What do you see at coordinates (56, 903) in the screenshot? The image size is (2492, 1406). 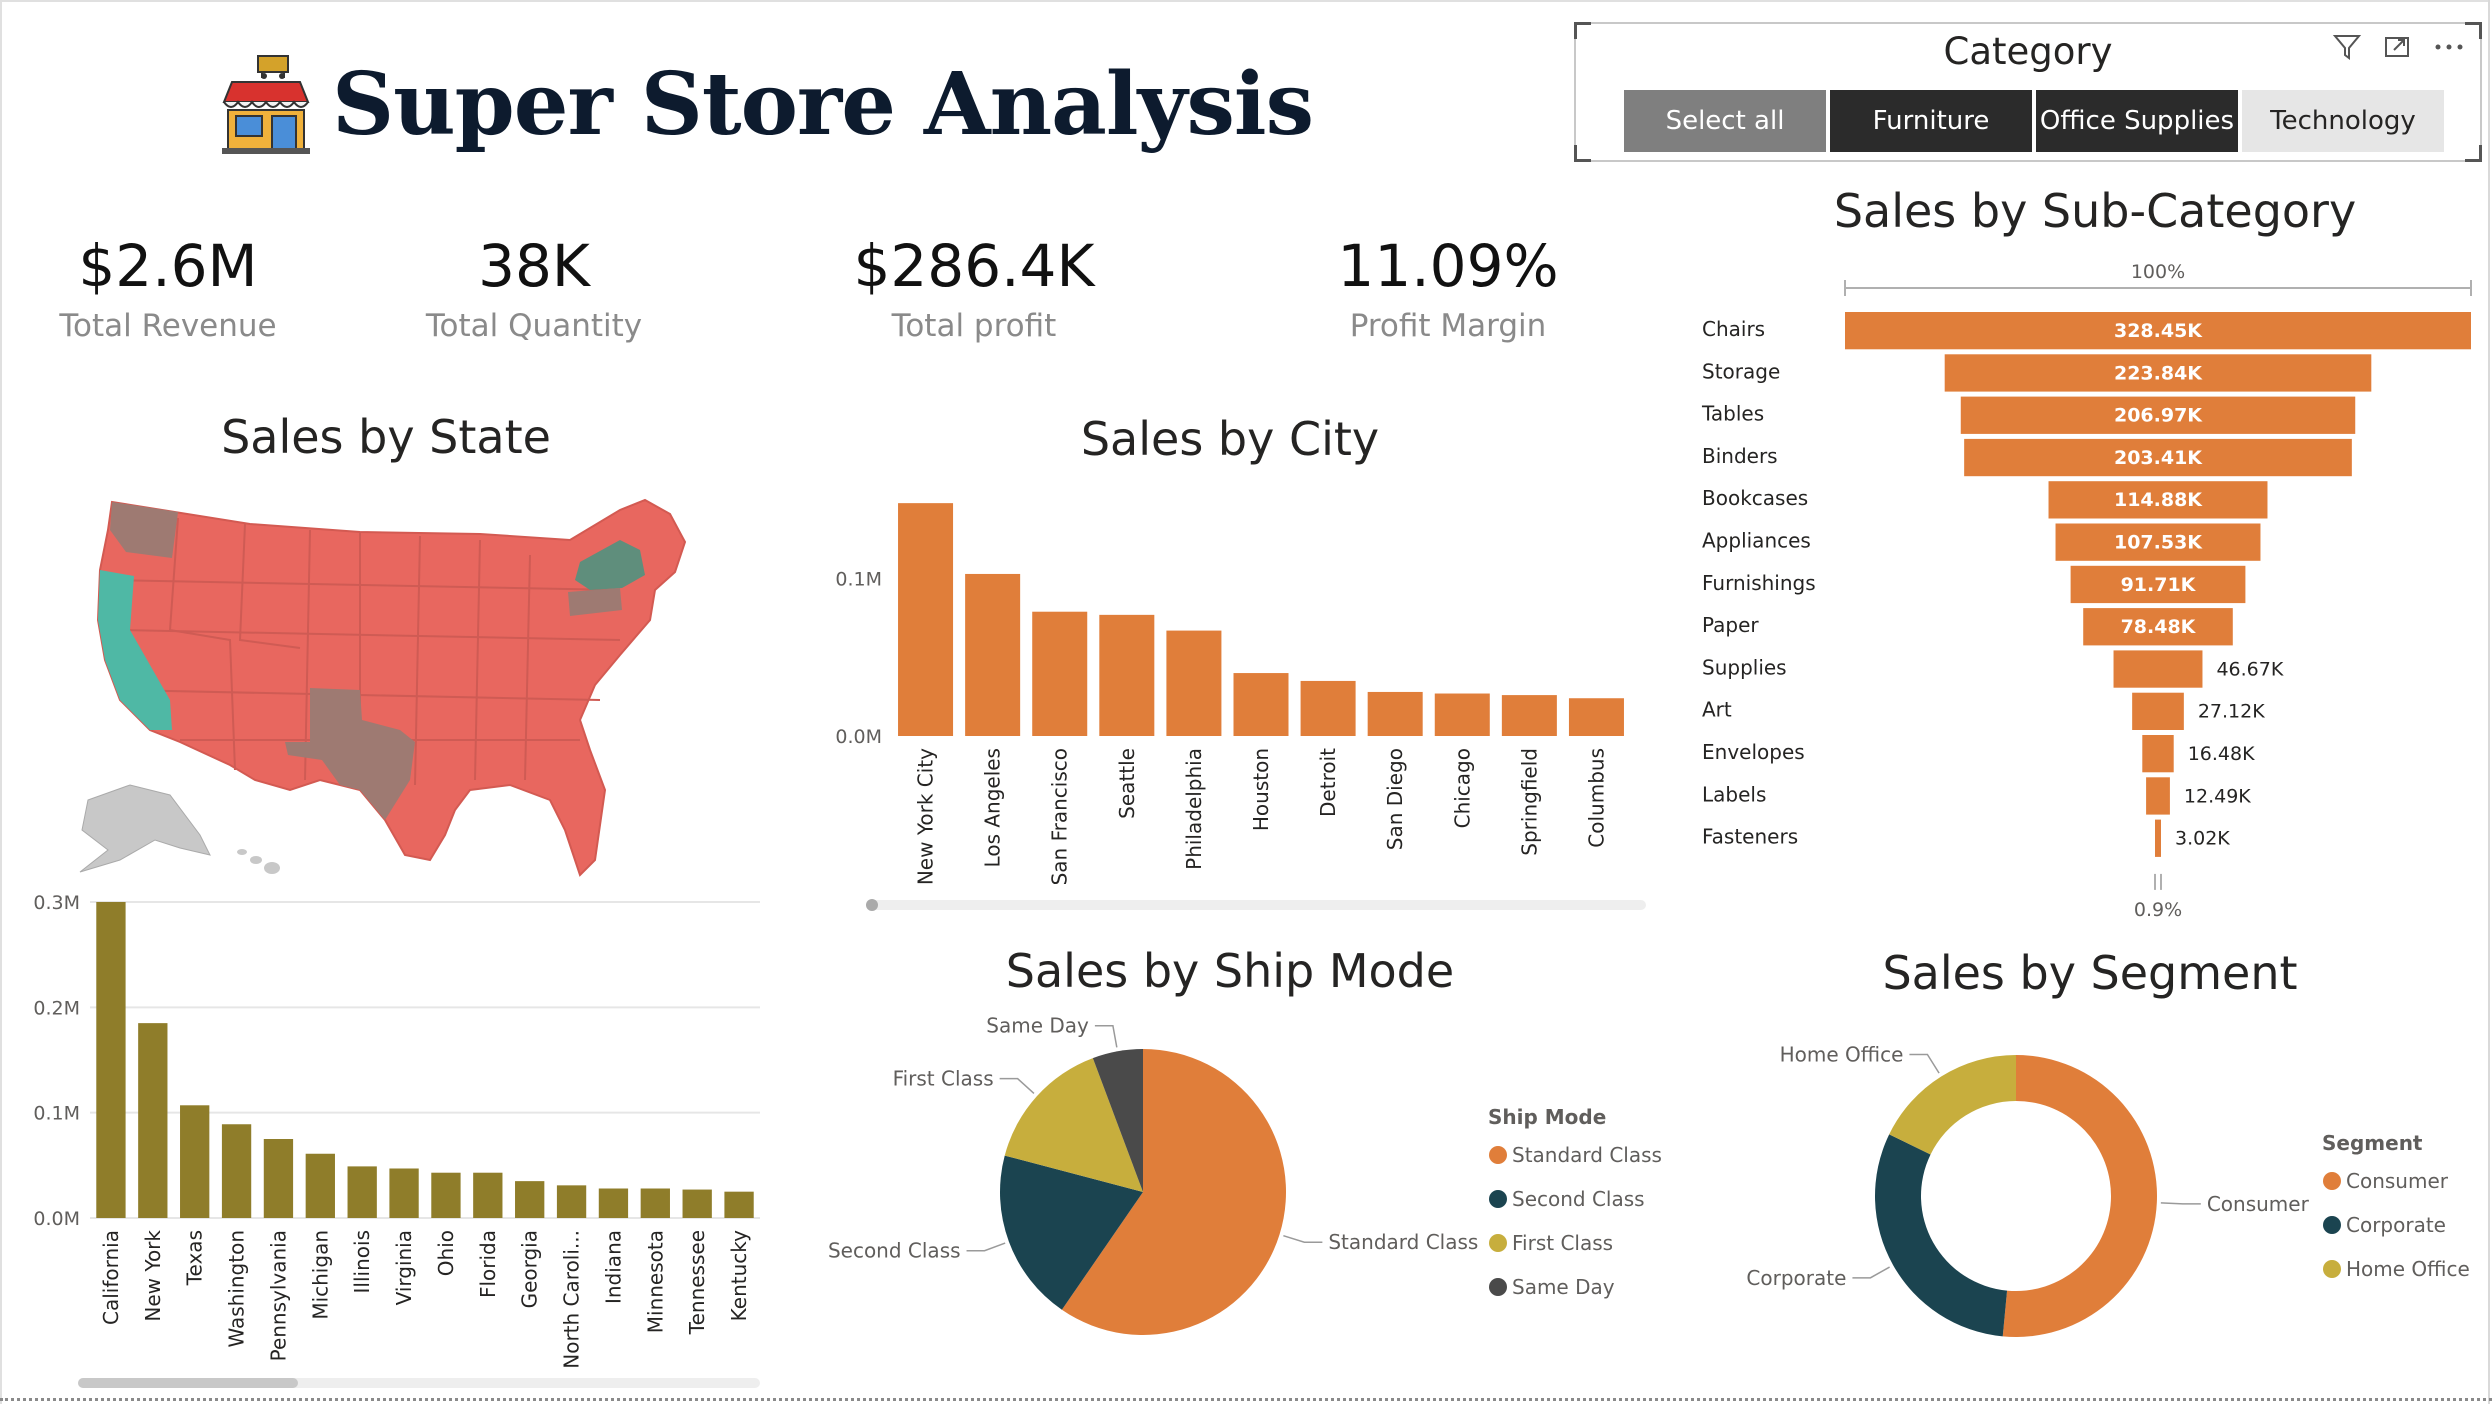 I see `y-tick-label: 0.3M` at bounding box center [56, 903].